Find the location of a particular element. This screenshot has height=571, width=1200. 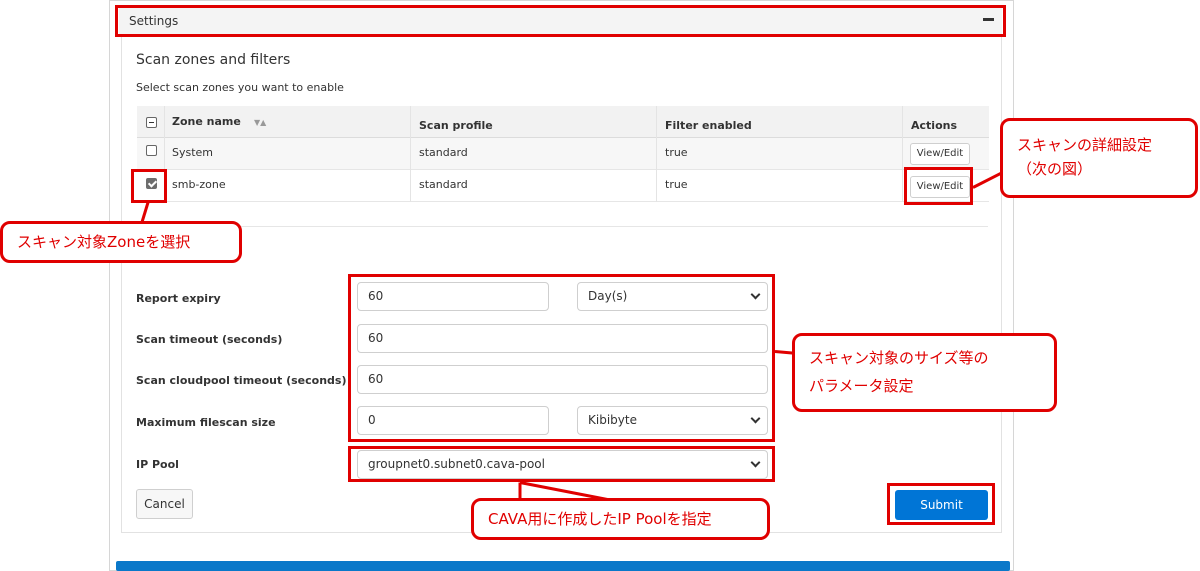

section-subtitle: Select scan zones you want to enable is located at coordinates (240, 87).